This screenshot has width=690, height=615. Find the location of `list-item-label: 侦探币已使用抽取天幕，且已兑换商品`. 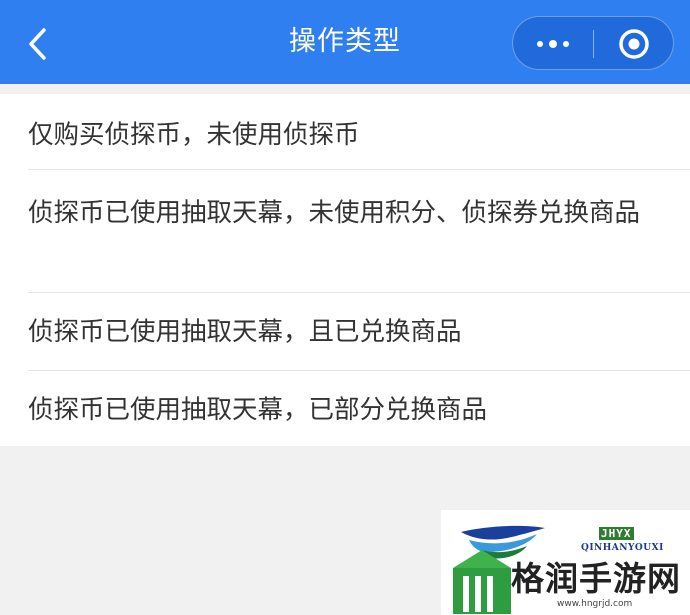

list-item-label: 侦探币已使用抽取天幕，且已兑换商品 is located at coordinates (245, 332).